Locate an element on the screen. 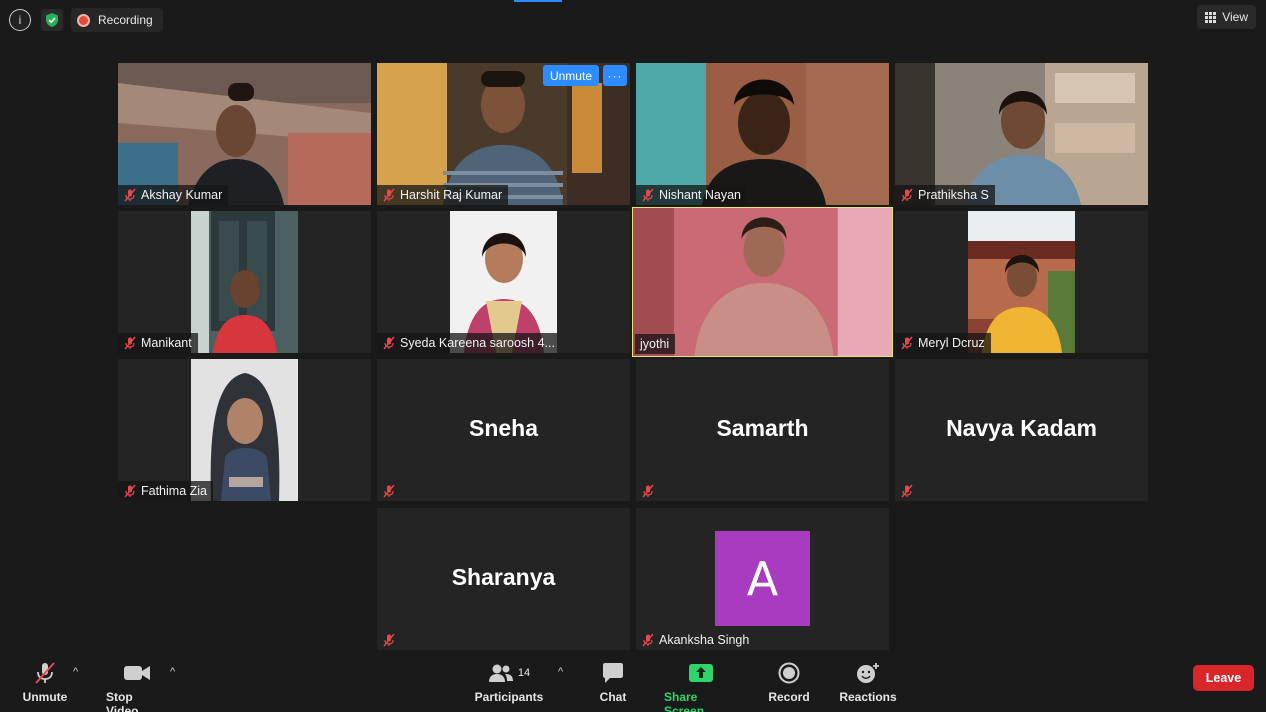  record-label: Record is located at coordinates (789, 697).